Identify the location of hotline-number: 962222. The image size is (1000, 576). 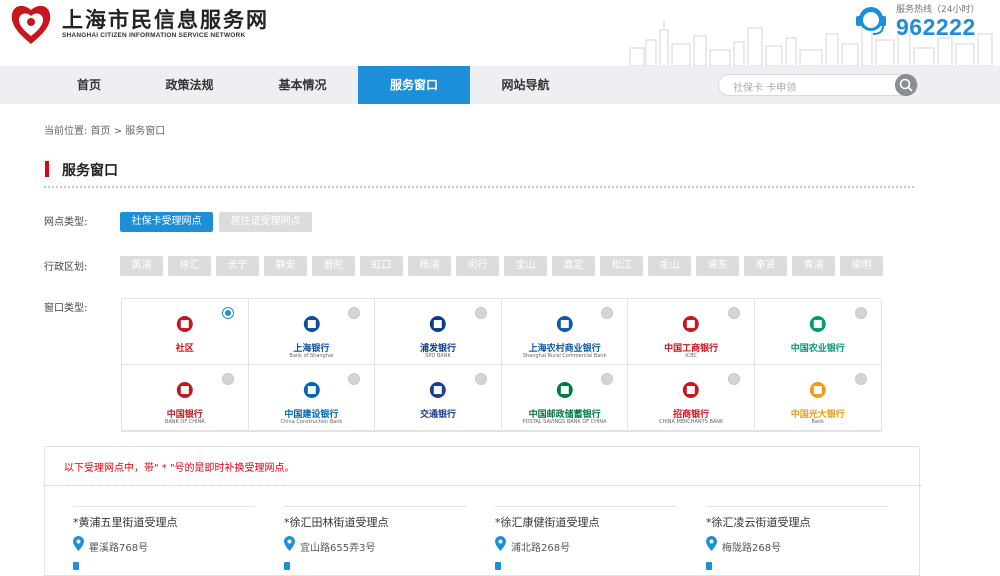
(936, 27).